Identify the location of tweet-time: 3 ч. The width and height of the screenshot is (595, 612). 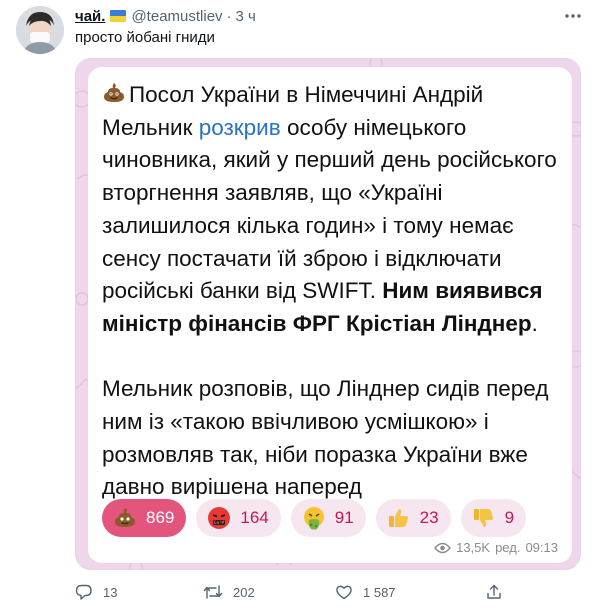
(246, 16).